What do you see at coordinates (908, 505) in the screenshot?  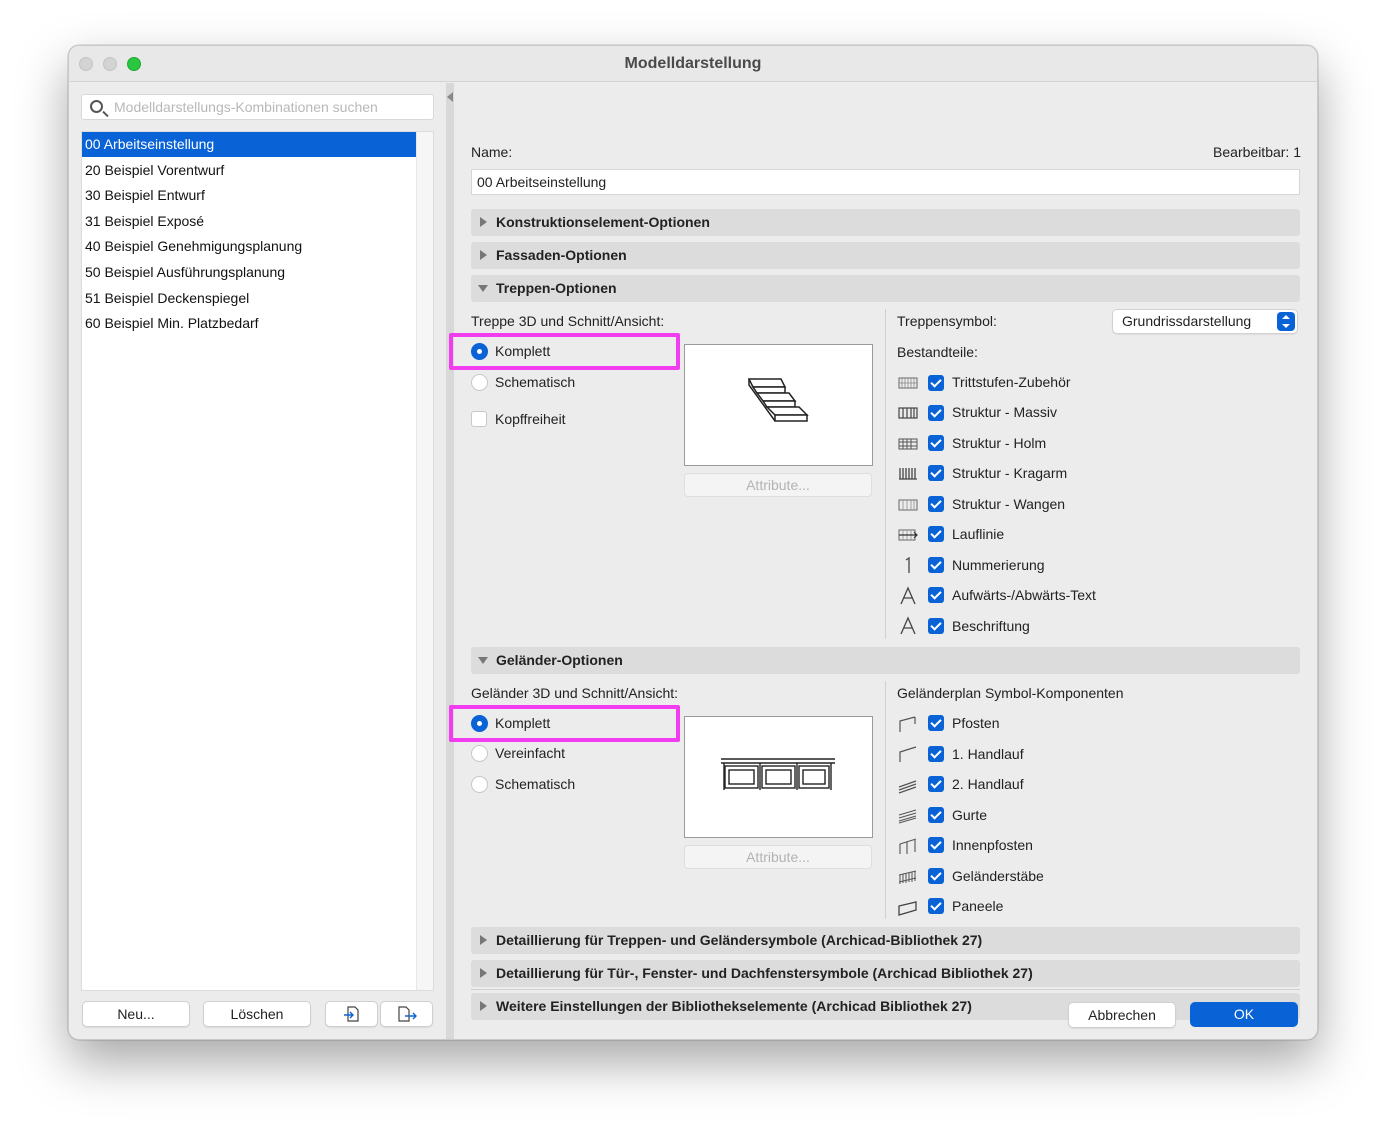 I see `structure-stringer-icon` at bounding box center [908, 505].